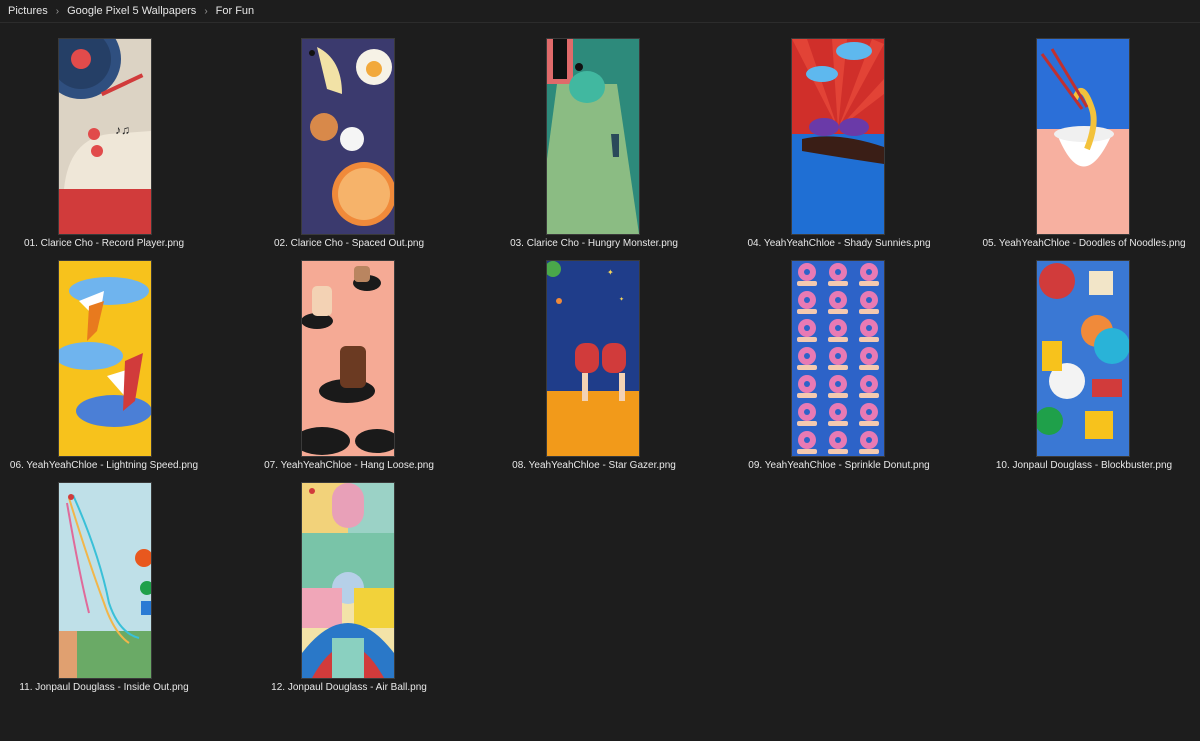  What do you see at coordinates (593, 136) in the screenshot?
I see `thumbnail-hungry-monster` at bounding box center [593, 136].